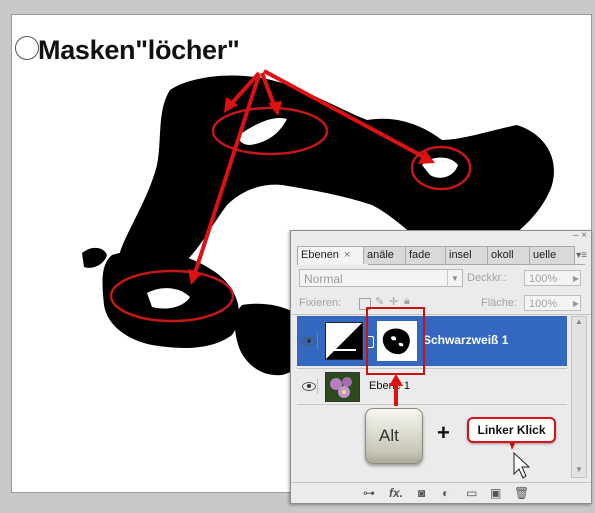 The width and height of the screenshot is (595, 513). I want to click on plus-sign: +, so click(443, 432).